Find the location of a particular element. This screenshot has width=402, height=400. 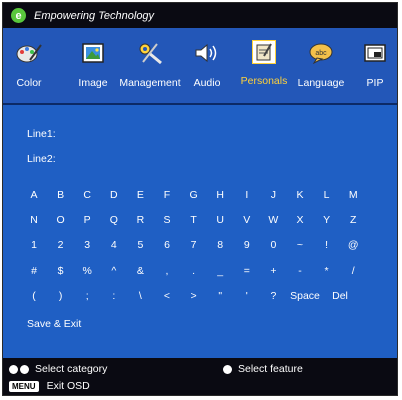

keyboard-row: 1 2 3 4 5 6 7 8 9 0 ~! @ is located at coordinates (191, 247).